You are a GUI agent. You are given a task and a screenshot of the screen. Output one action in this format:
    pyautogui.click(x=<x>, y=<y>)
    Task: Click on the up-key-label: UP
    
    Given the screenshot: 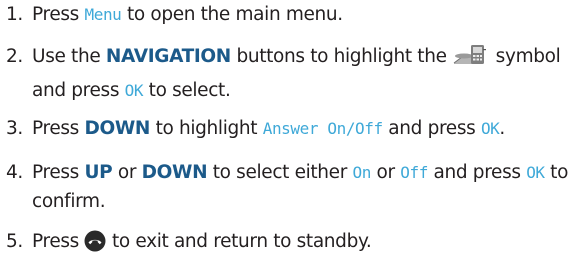 What is the action you would take?
    pyautogui.click(x=98, y=172)
    